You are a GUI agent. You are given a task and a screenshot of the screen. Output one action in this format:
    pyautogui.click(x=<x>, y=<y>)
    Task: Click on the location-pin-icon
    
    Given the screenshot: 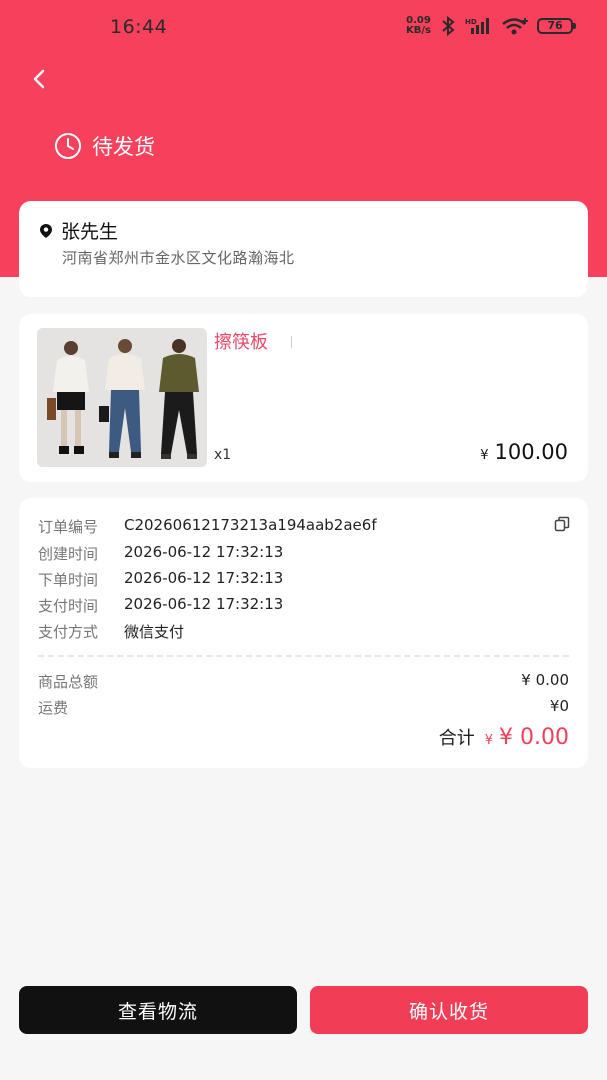 What is the action you would take?
    pyautogui.click(x=46, y=231)
    